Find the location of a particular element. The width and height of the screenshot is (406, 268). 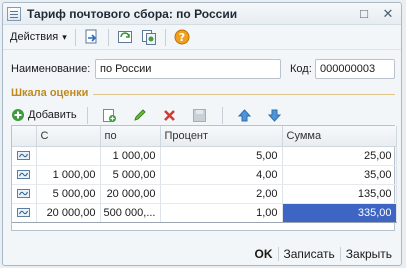

actions-label: Действия is located at coordinates (34, 37).